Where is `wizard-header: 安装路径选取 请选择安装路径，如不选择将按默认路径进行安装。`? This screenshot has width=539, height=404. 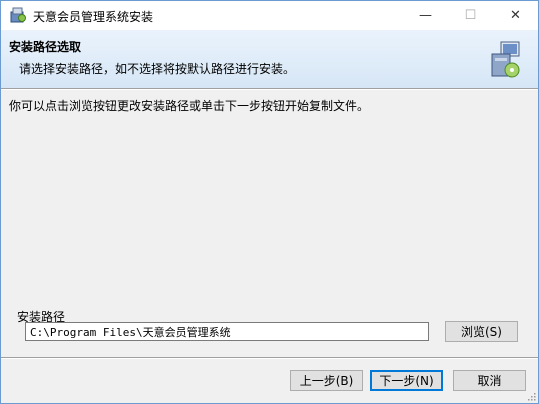
wizard-header: 安装路径选取 请选择安装路径，如不选择将按默认路径进行安装。 is located at coordinates (269, 59).